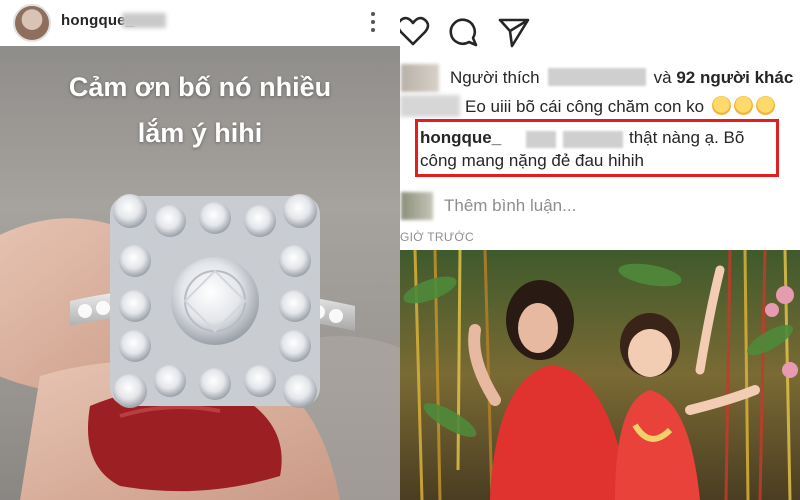 The width and height of the screenshot is (800, 500). Describe the element at coordinates (200, 133) in the screenshot. I see `caption-line: lắm ý hihi` at that location.